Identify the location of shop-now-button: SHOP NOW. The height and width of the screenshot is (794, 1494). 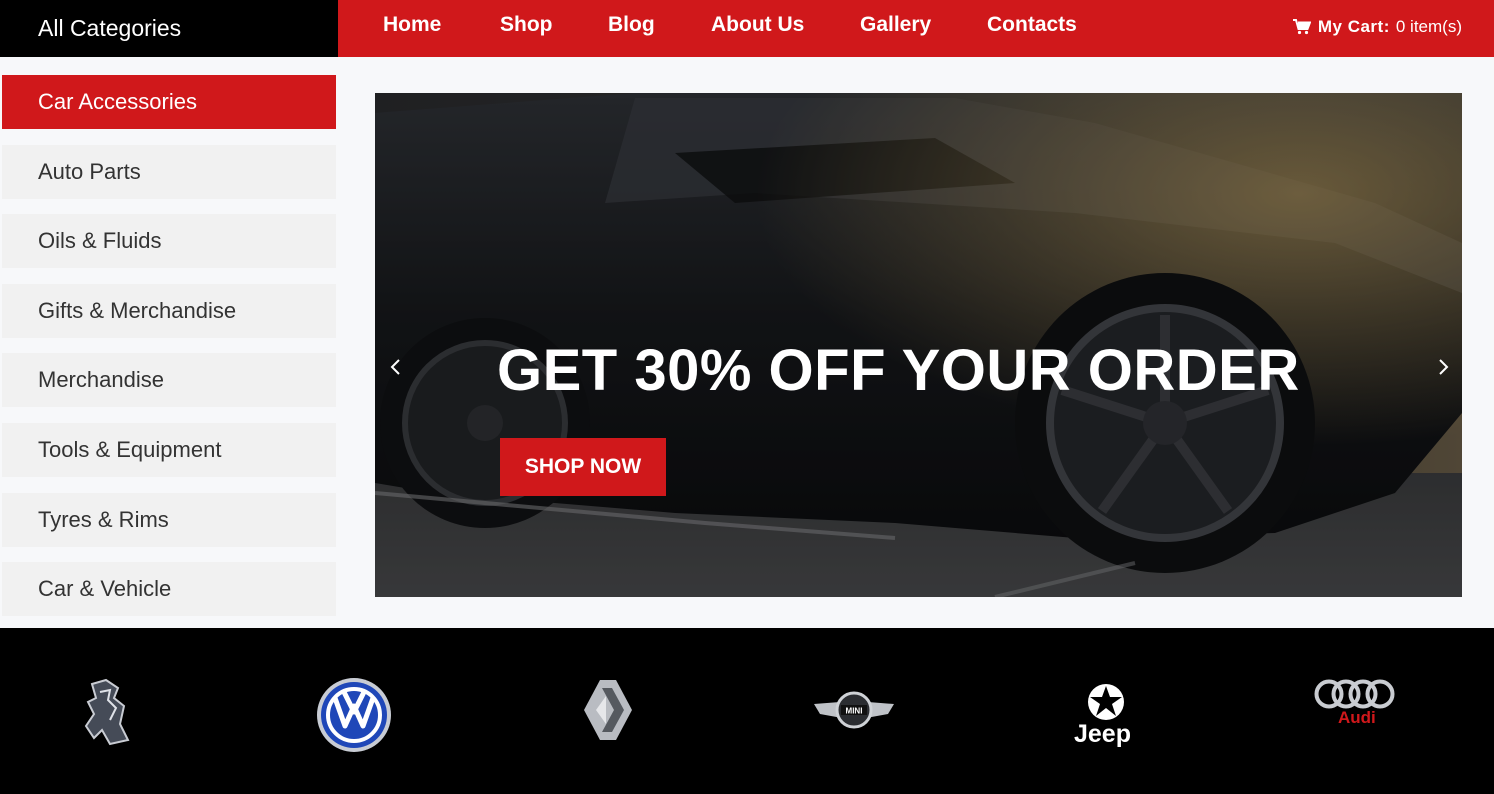
(583, 467).